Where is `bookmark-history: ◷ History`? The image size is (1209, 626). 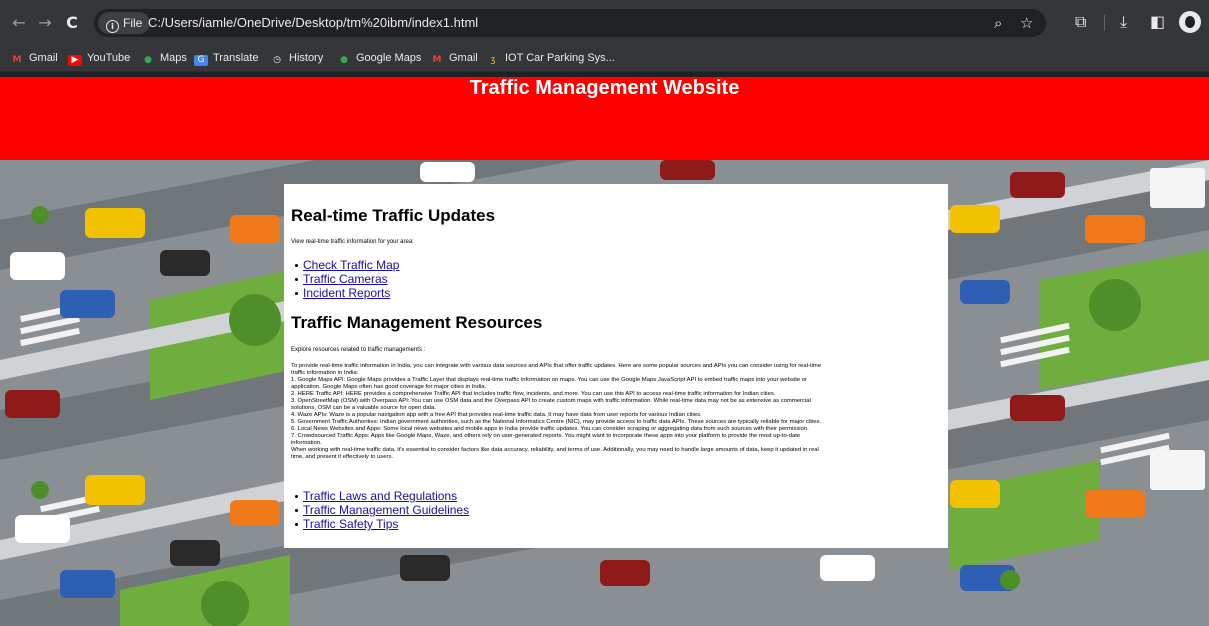
bookmark-history: ◷ History is located at coordinates (296, 58).